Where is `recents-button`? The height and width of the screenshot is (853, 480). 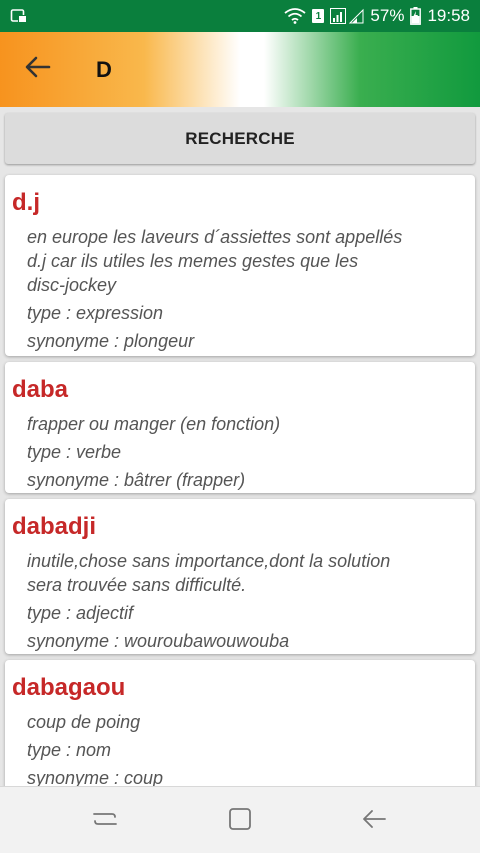 recents-button is located at coordinates (105, 821).